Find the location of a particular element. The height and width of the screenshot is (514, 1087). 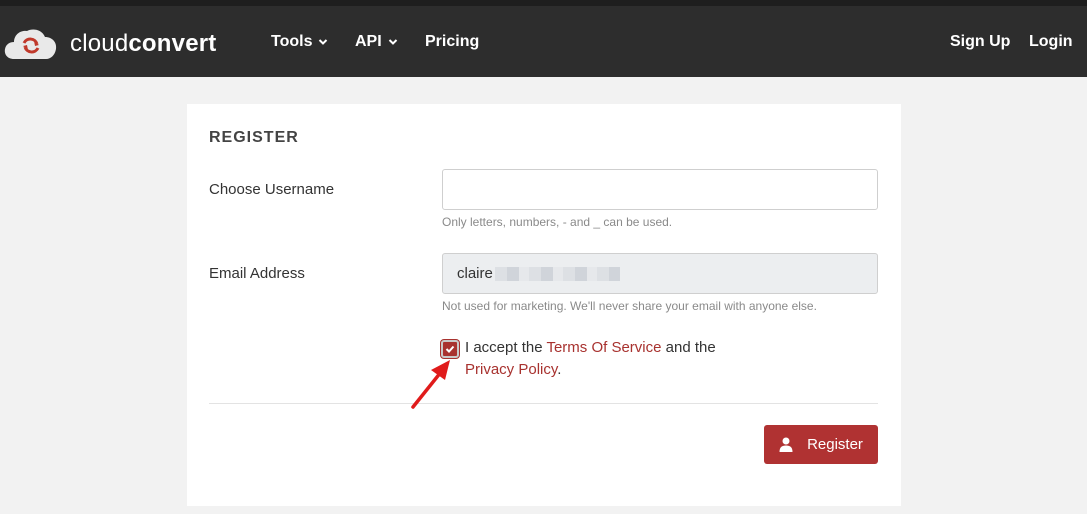

brand-name: cloudconvert is located at coordinates (143, 43).